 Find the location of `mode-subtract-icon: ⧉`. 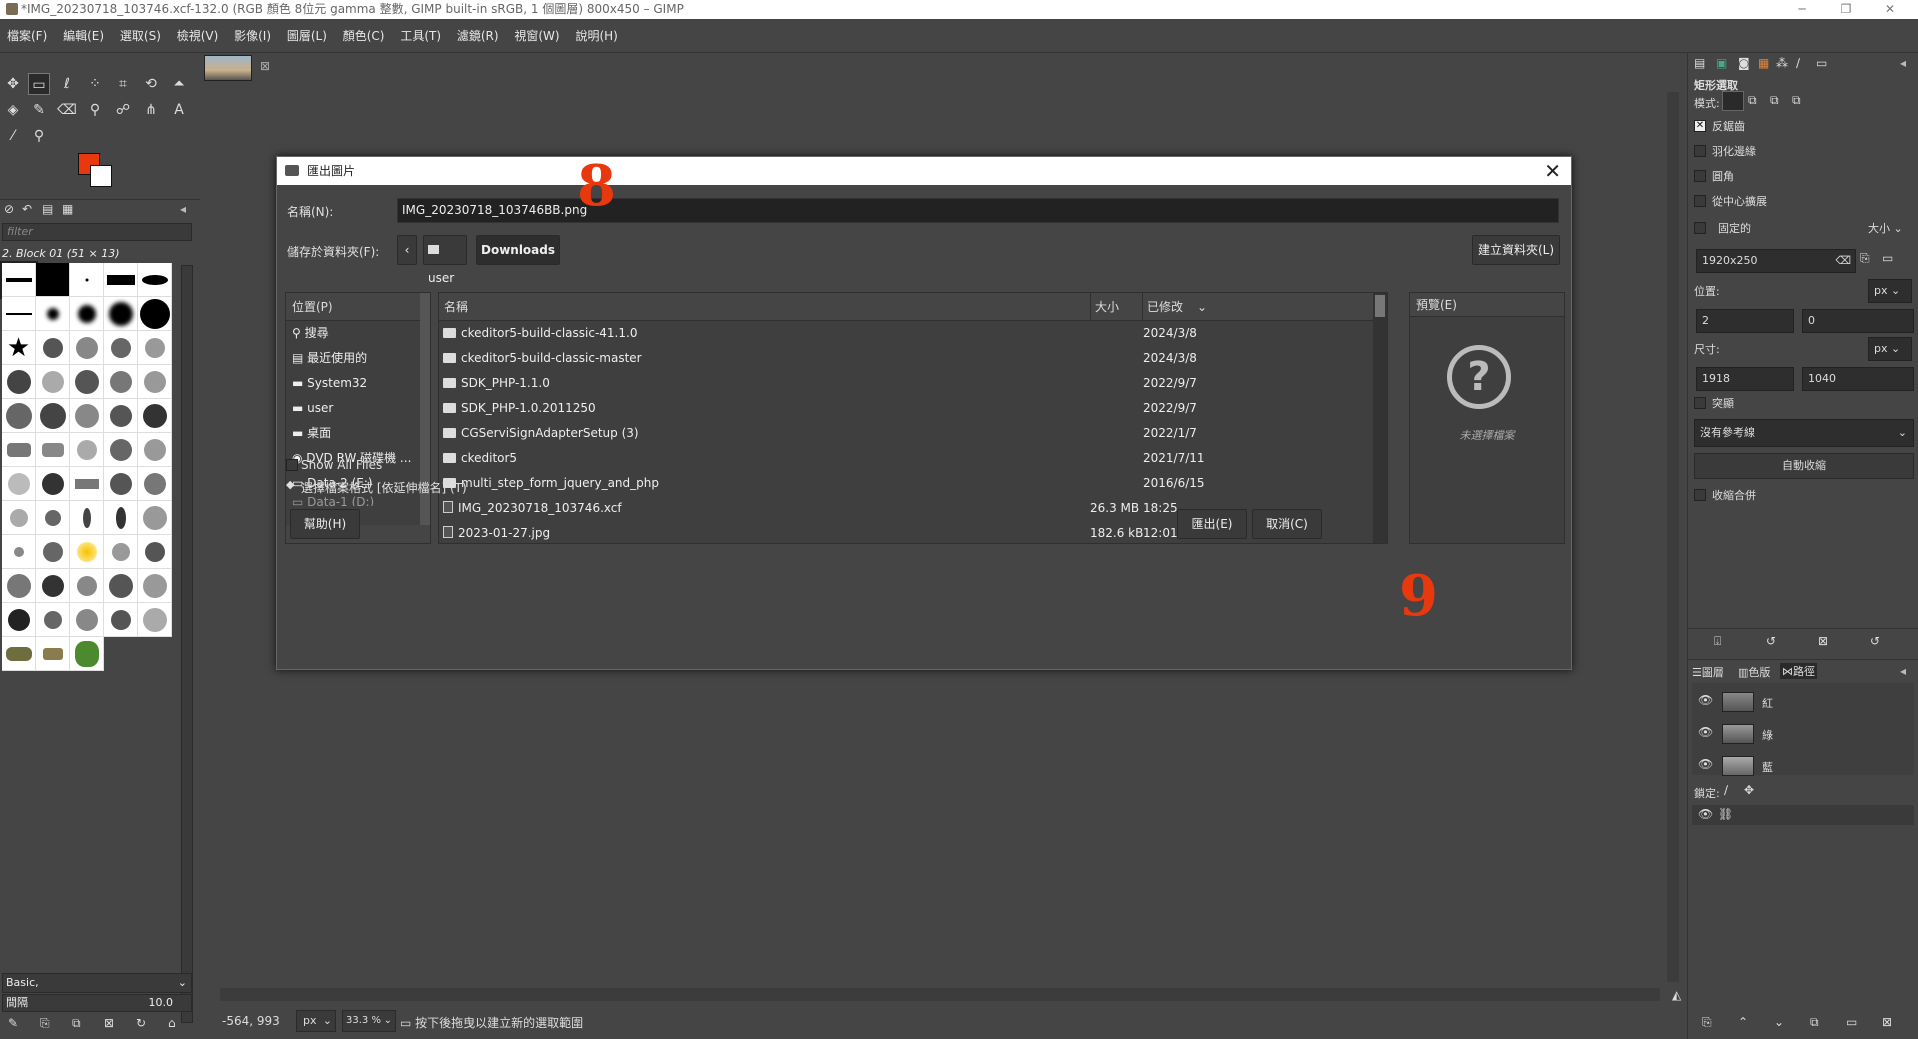

mode-subtract-icon: ⧉ is located at coordinates (1774, 100).